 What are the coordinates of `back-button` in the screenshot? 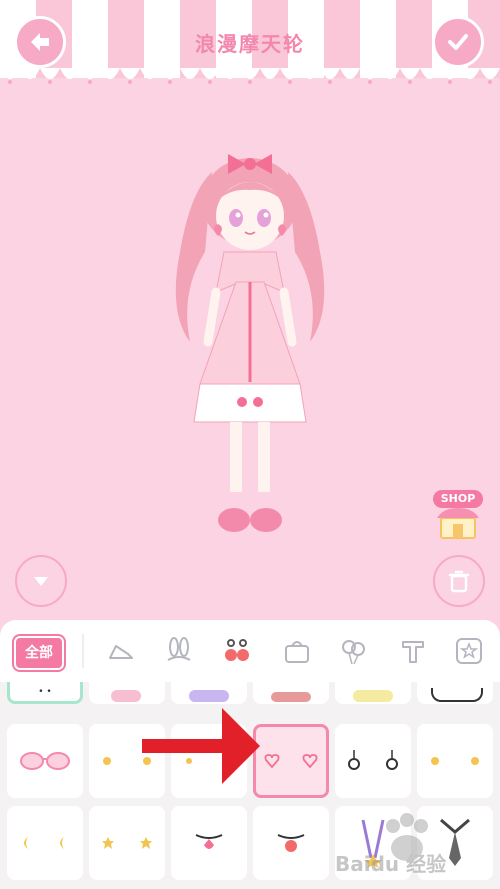 It's located at (40, 42).